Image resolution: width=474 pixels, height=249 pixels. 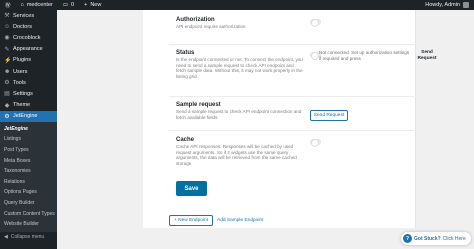 I want to click on avatar, so click(x=466, y=5).